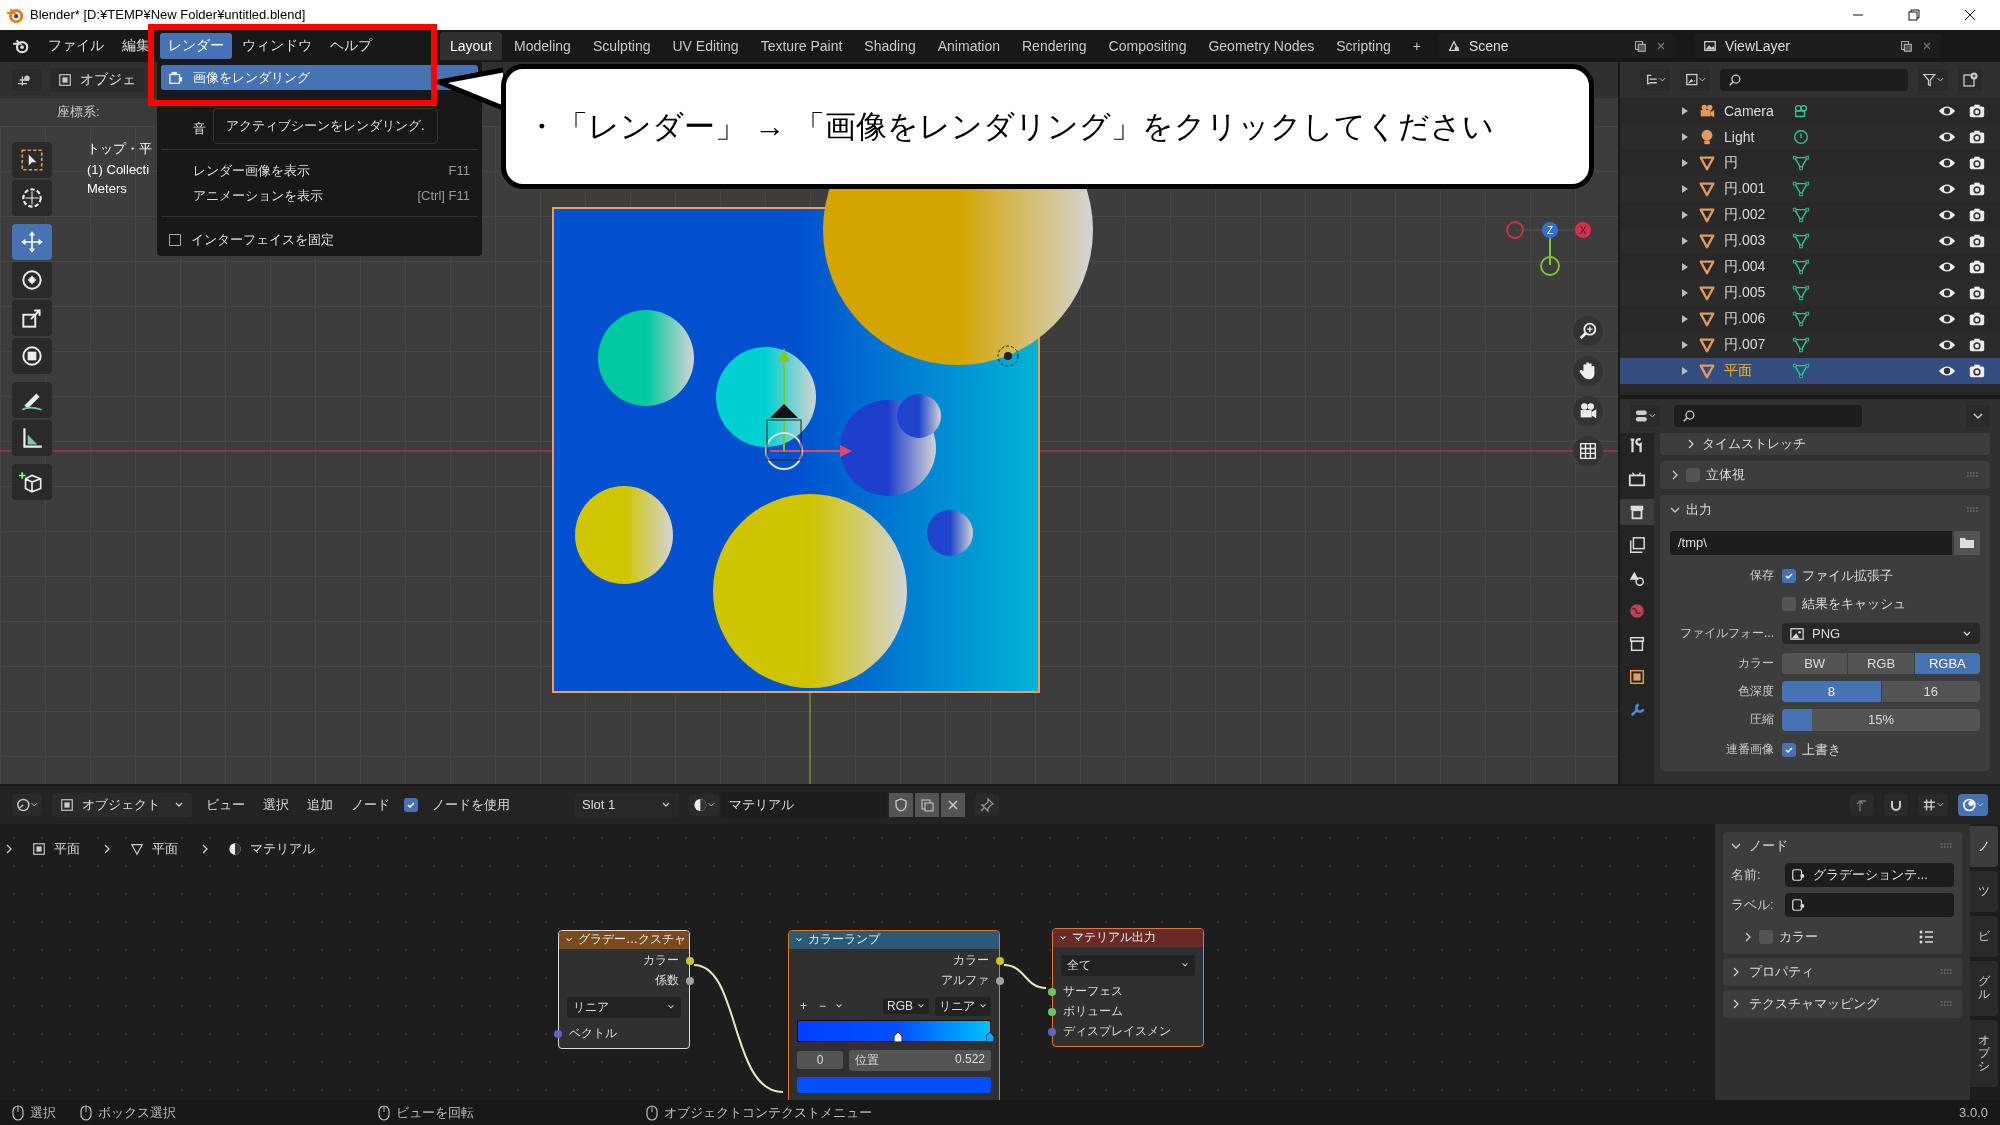 The height and width of the screenshot is (1125, 2000). I want to click on window-title: Blender* [D:¥TEMP¥New Folder¥untitled.blend], so click(168, 15).